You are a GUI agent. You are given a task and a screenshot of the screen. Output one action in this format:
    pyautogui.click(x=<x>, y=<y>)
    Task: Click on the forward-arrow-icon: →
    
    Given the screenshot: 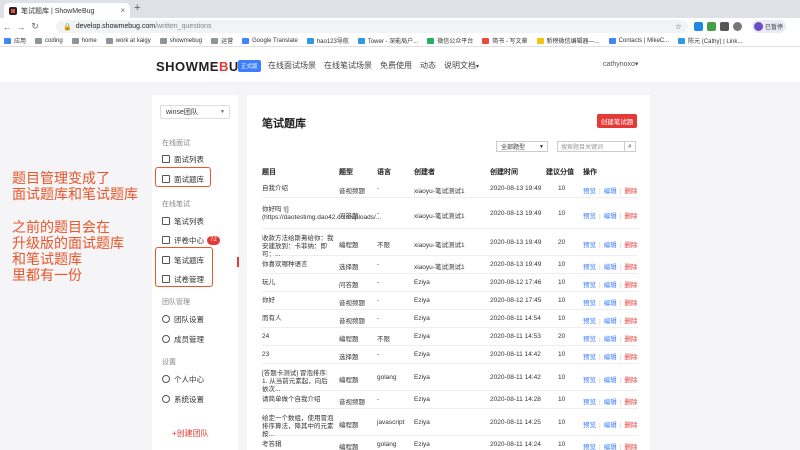 What is the action you would take?
    pyautogui.click(x=21, y=27)
    